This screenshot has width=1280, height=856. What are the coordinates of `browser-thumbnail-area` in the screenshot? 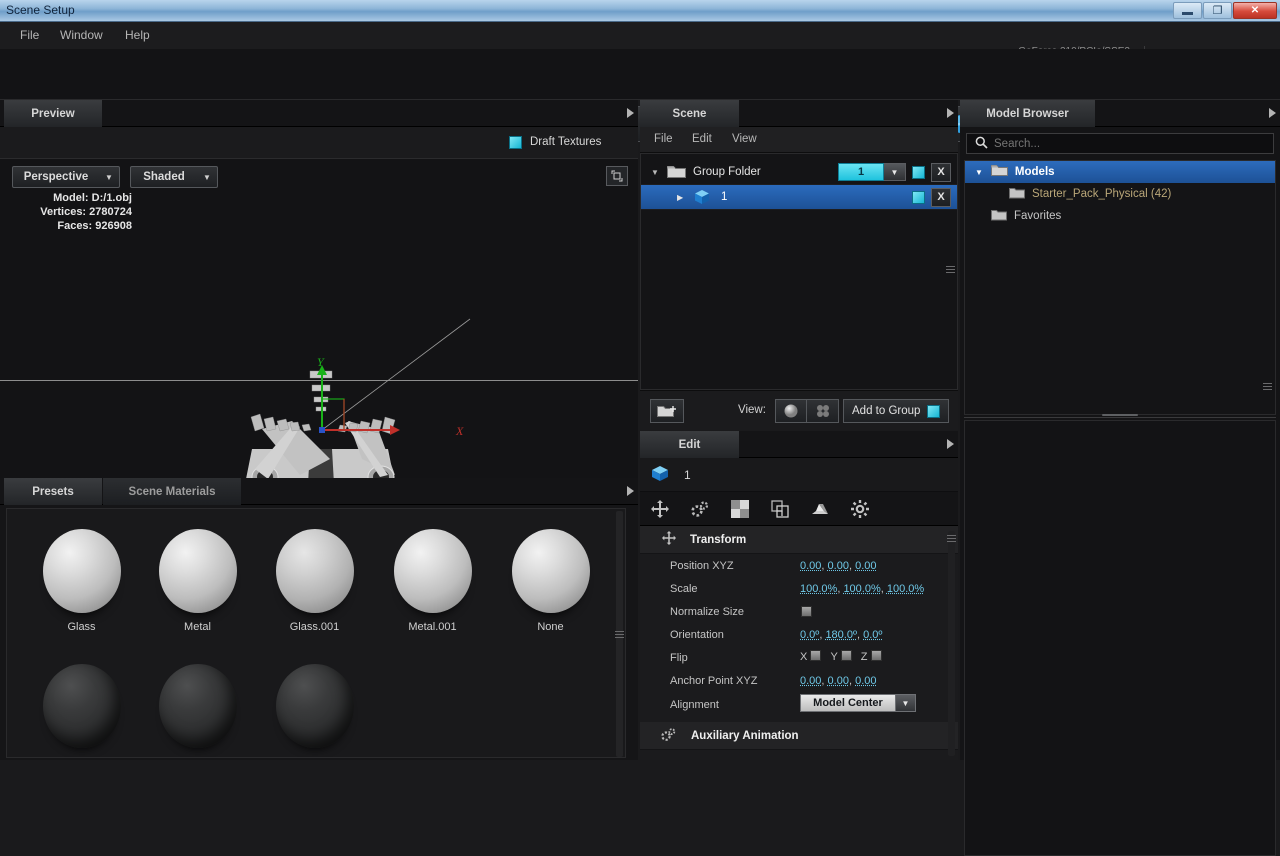 It's located at (1120, 638).